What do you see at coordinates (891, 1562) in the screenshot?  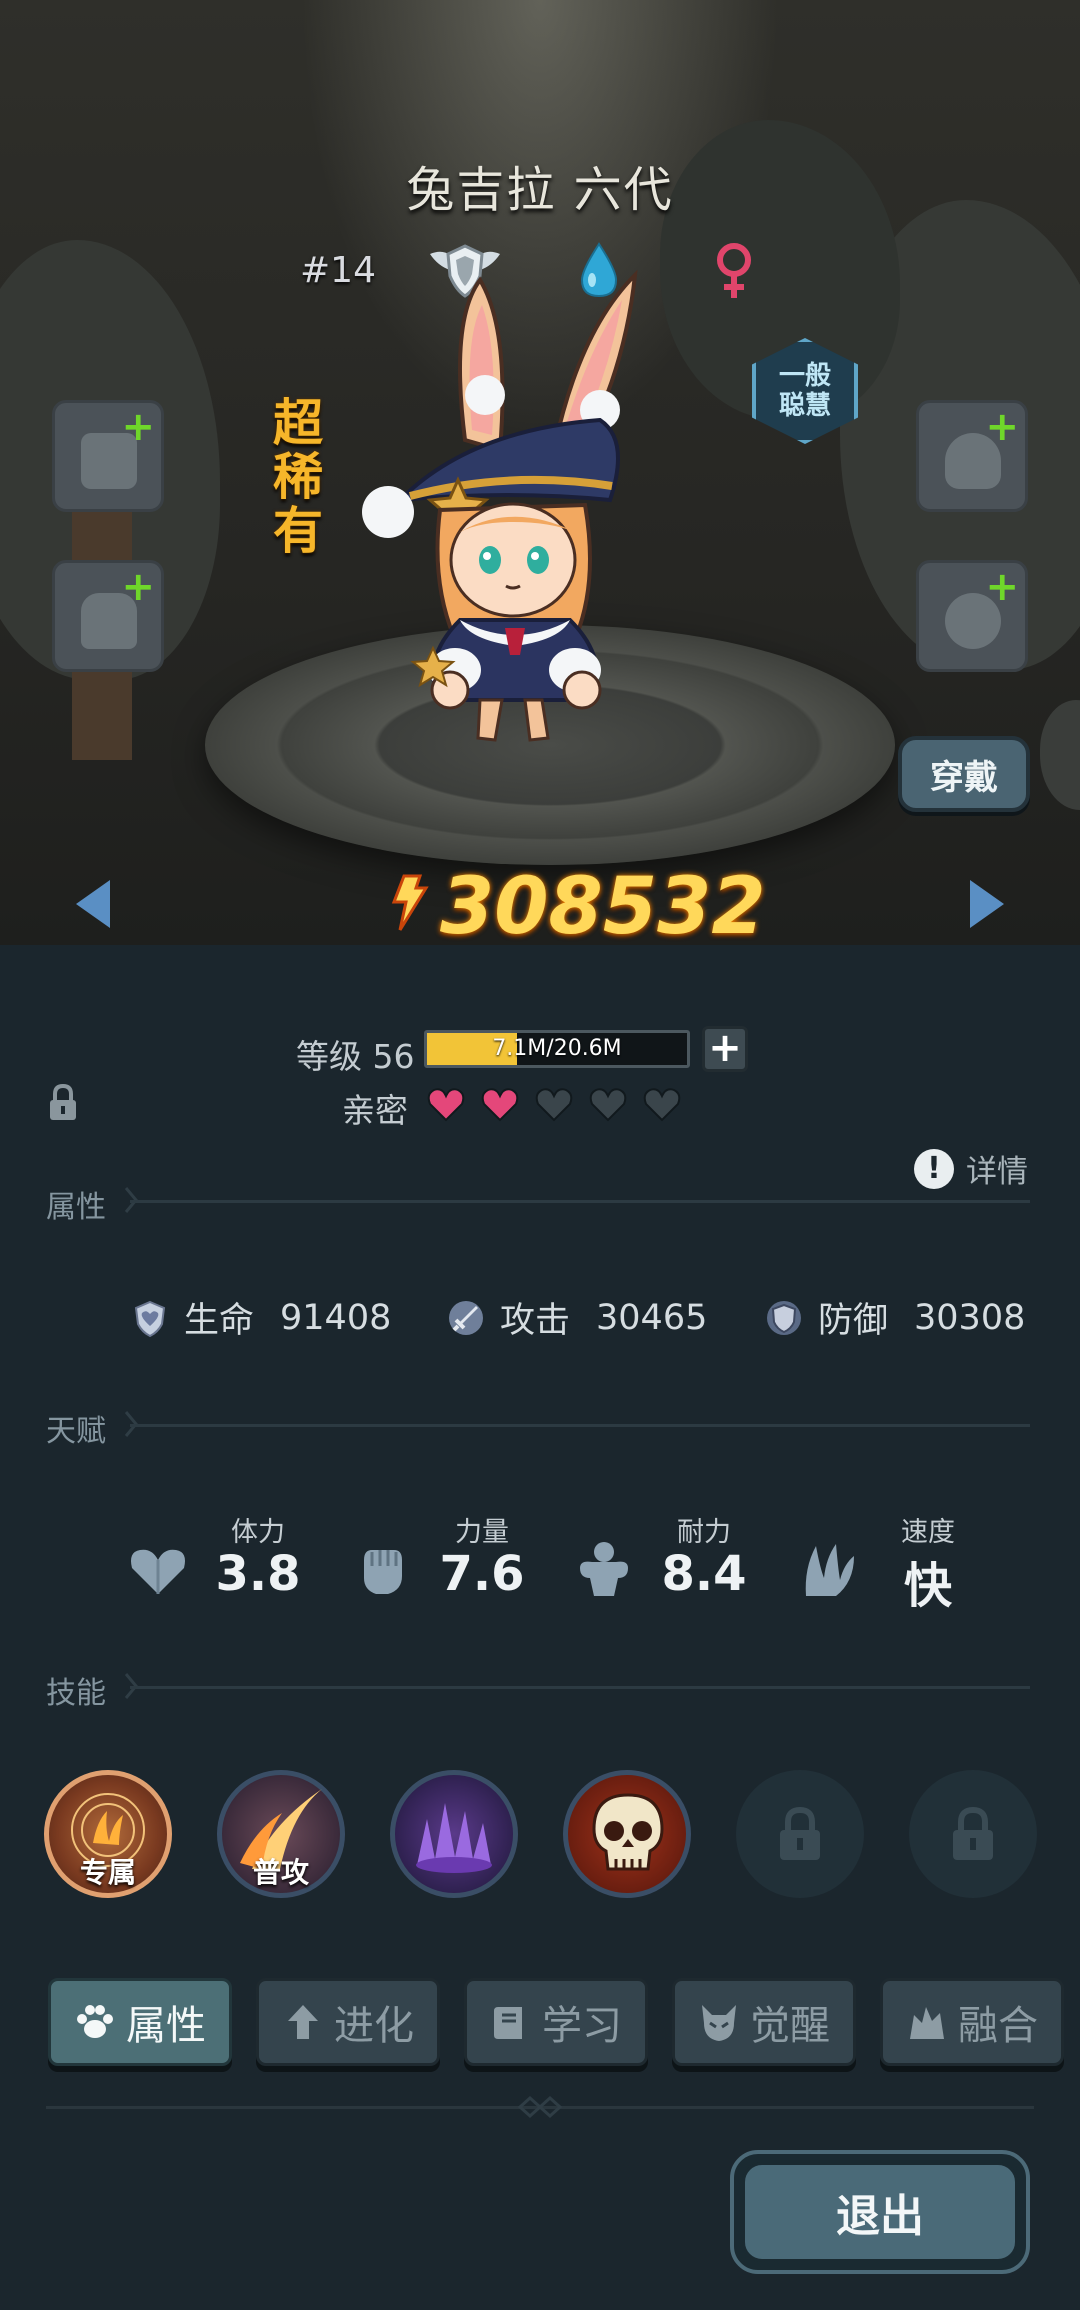 I see `talent-speed: 速度 快` at bounding box center [891, 1562].